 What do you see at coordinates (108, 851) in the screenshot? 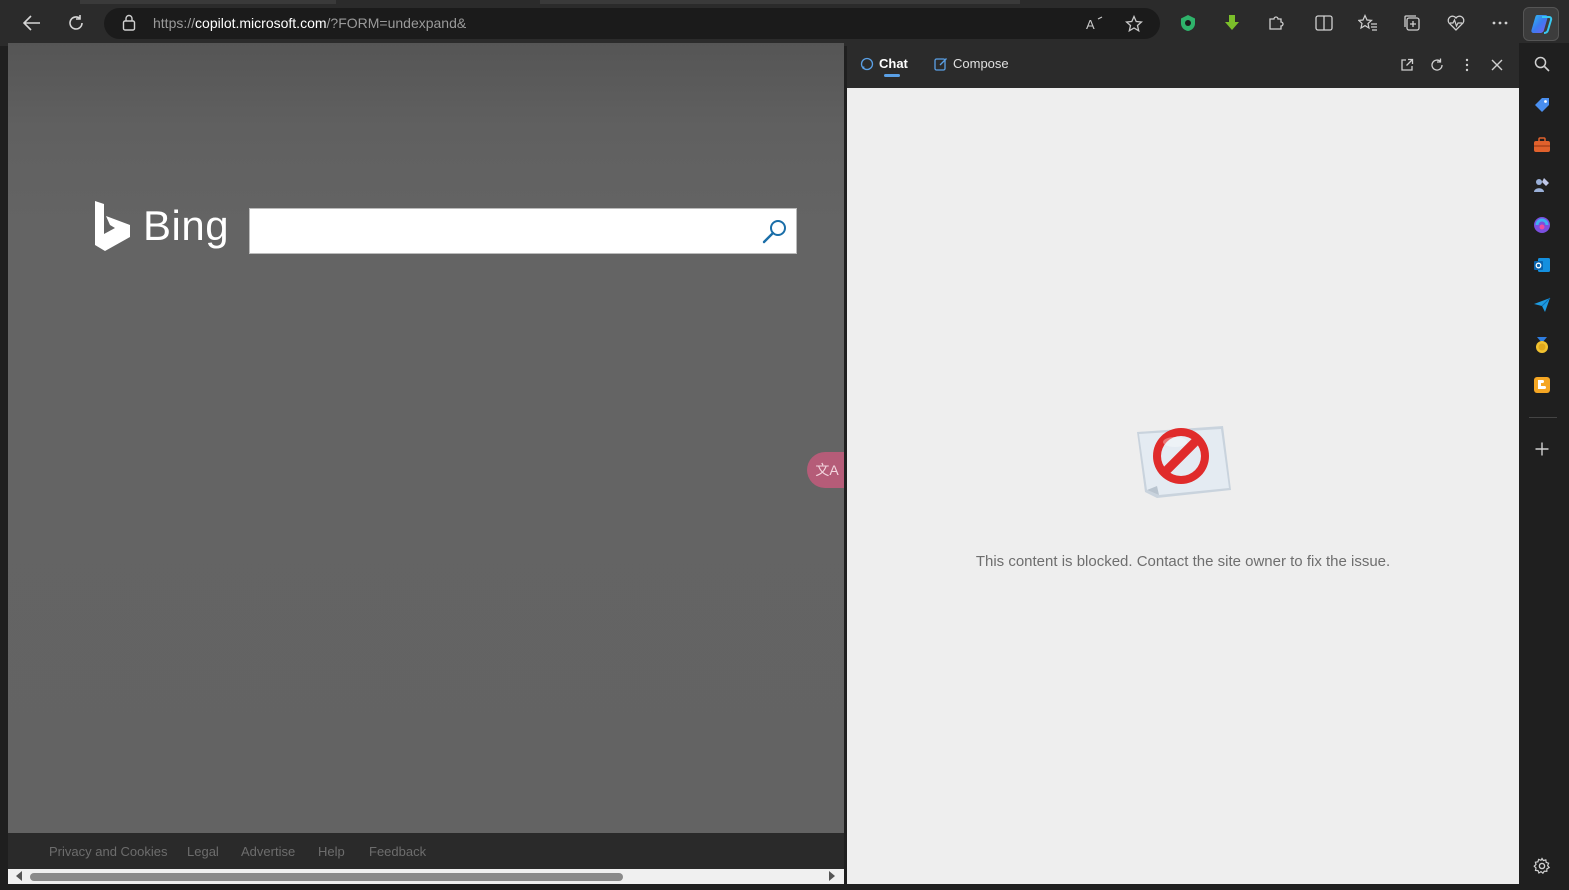
I see `footer-link-privacy: Privacy and Cookies` at bounding box center [108, 851].